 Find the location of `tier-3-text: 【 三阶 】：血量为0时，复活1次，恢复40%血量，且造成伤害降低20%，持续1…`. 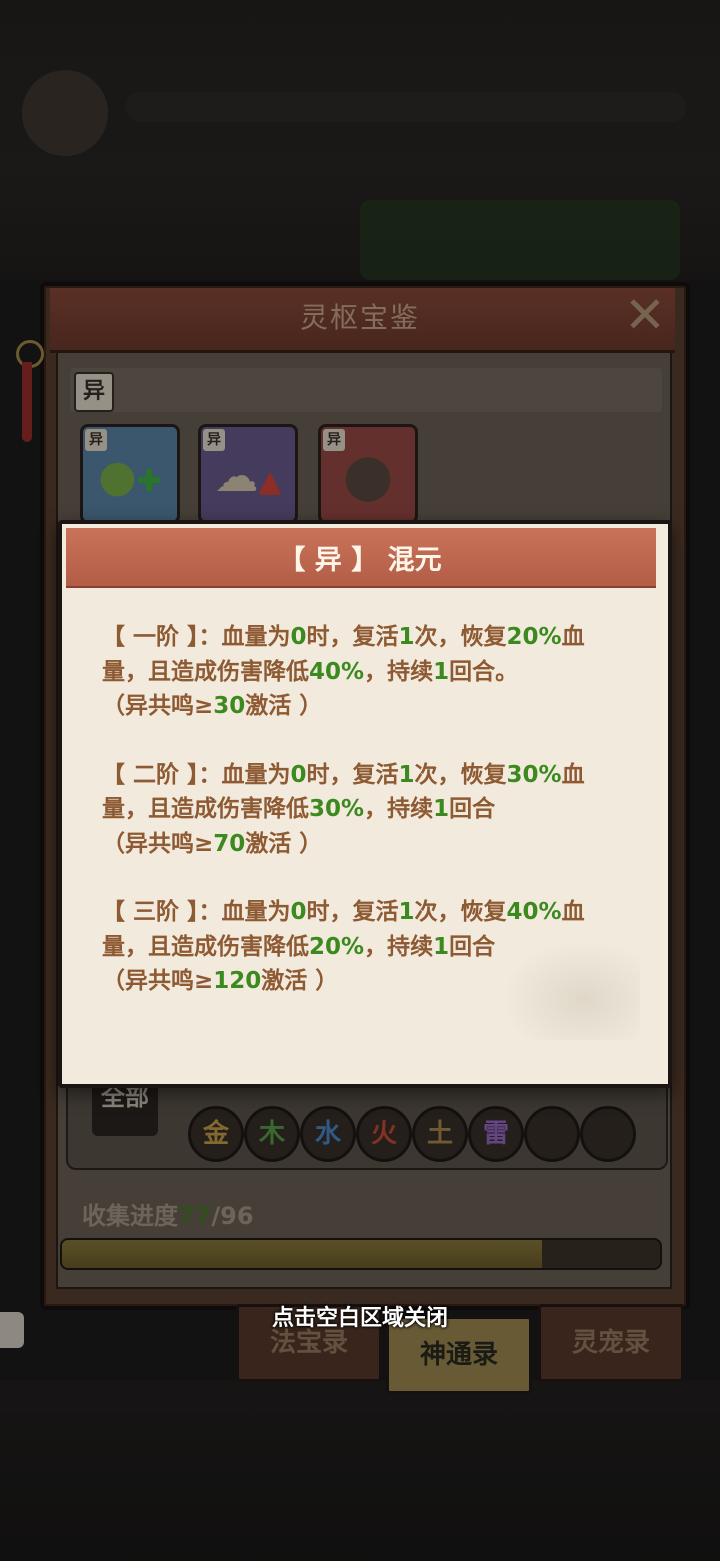

tier-3-text: 【 三阶 】：血量为0时，复活1次，恢复40%血量，且造成伤害降低20%，持续1… is located at coordinates (343, 946).